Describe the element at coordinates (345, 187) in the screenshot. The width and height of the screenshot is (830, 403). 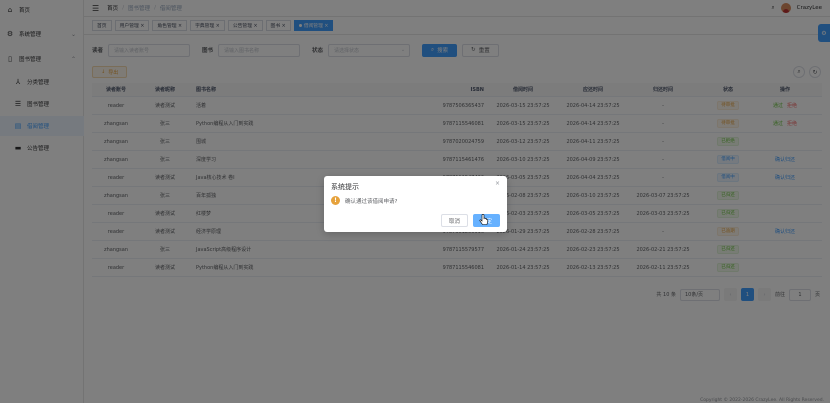
I see `dialog-title: 系统提示` at that location.